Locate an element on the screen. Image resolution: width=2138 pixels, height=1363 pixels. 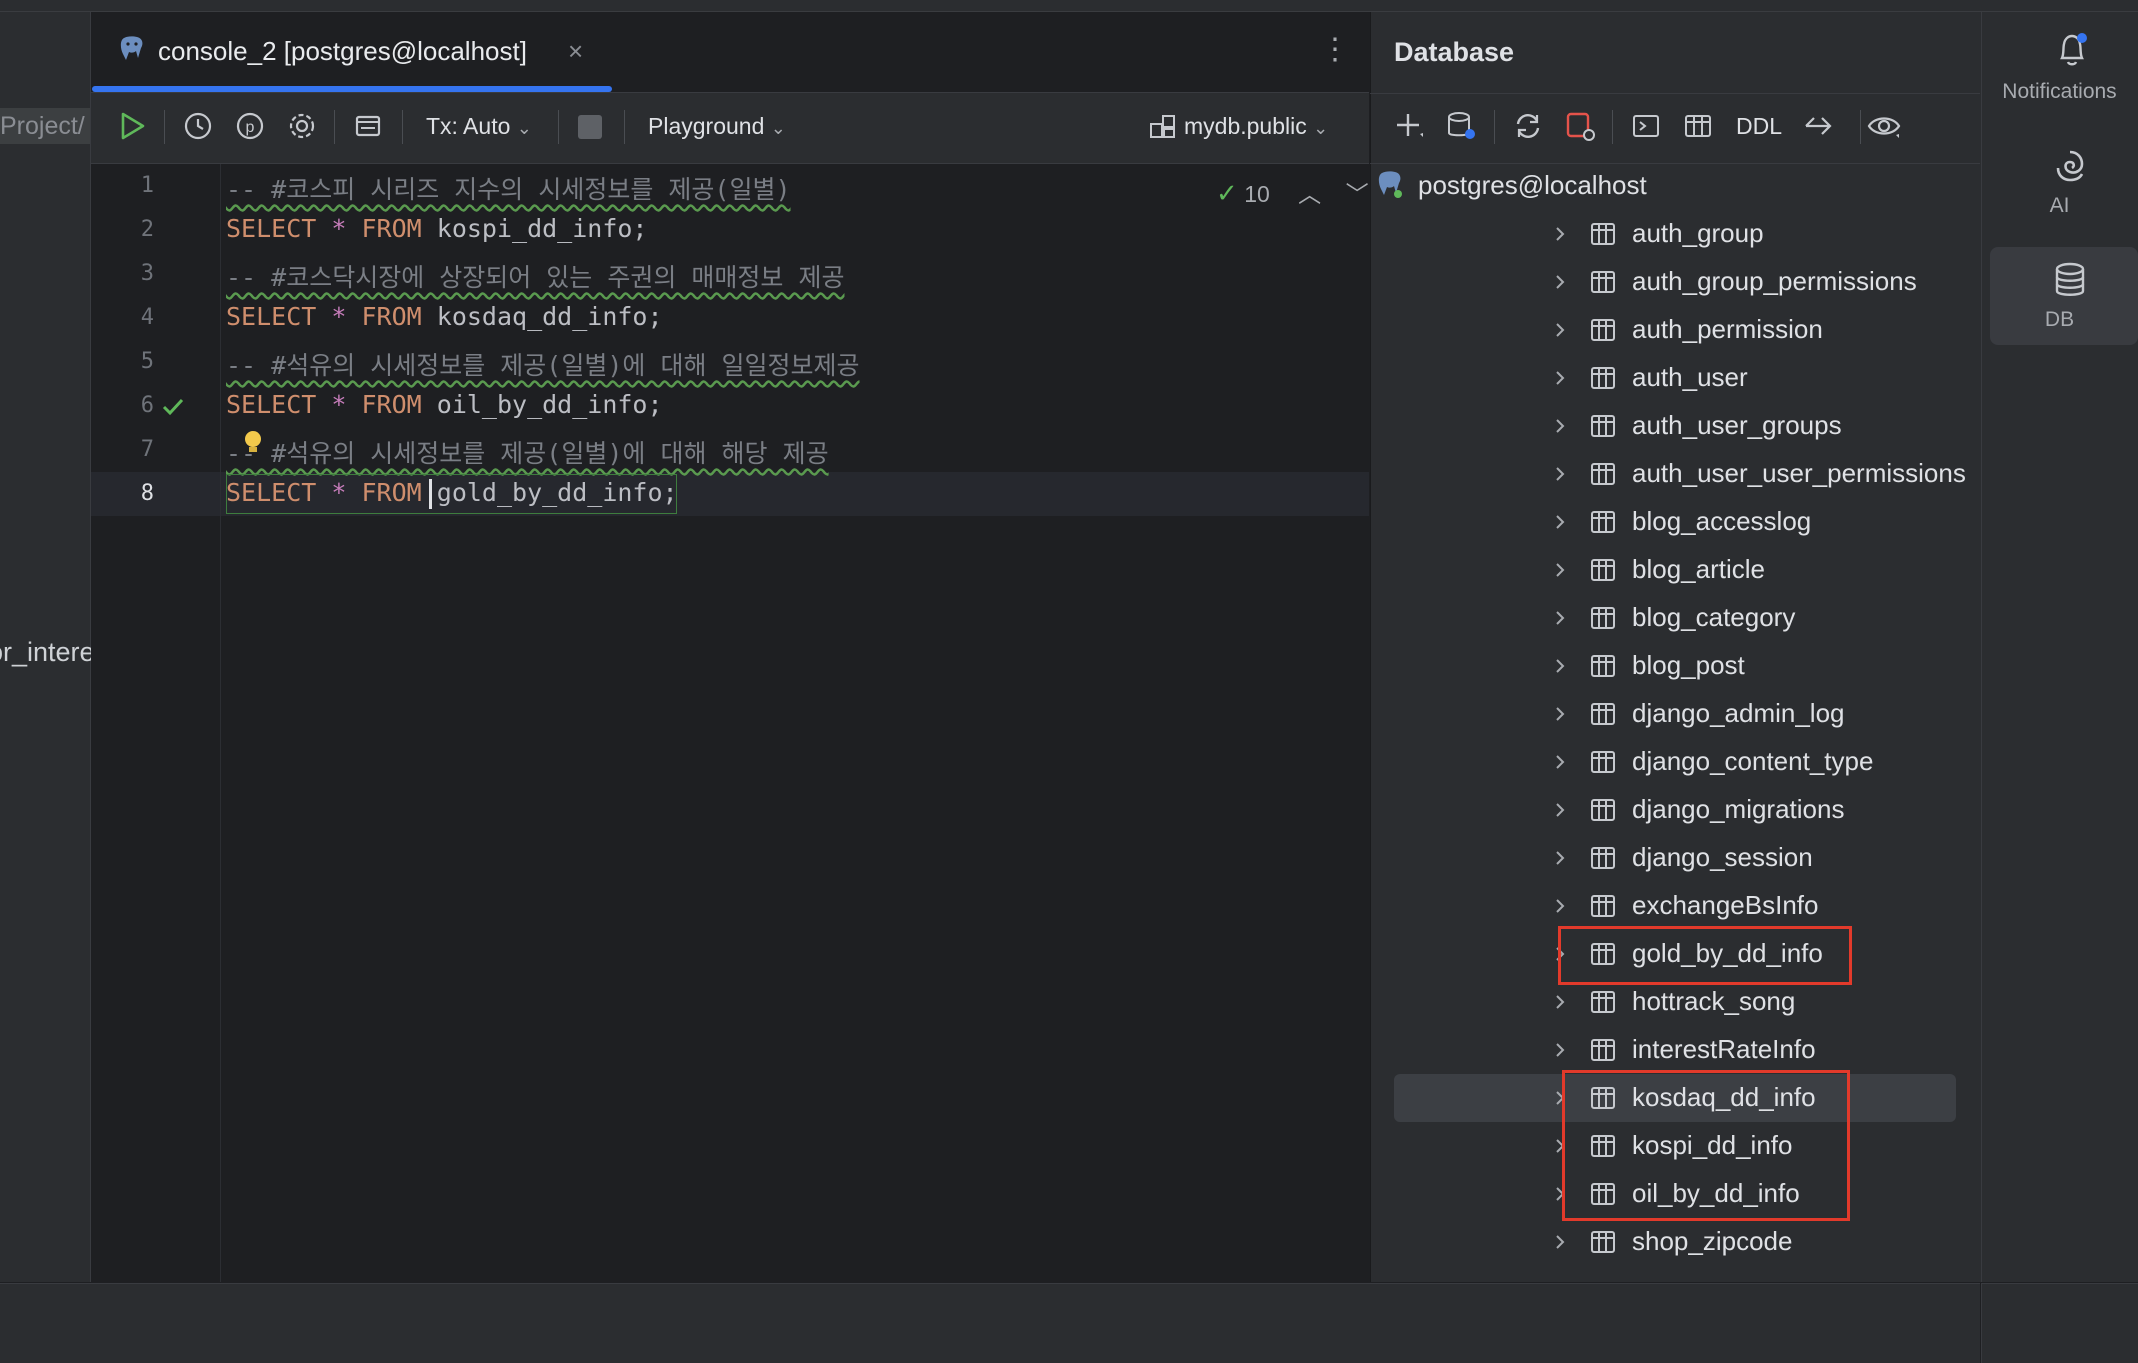
line-number: 2 is located at coordinates (147, 229).